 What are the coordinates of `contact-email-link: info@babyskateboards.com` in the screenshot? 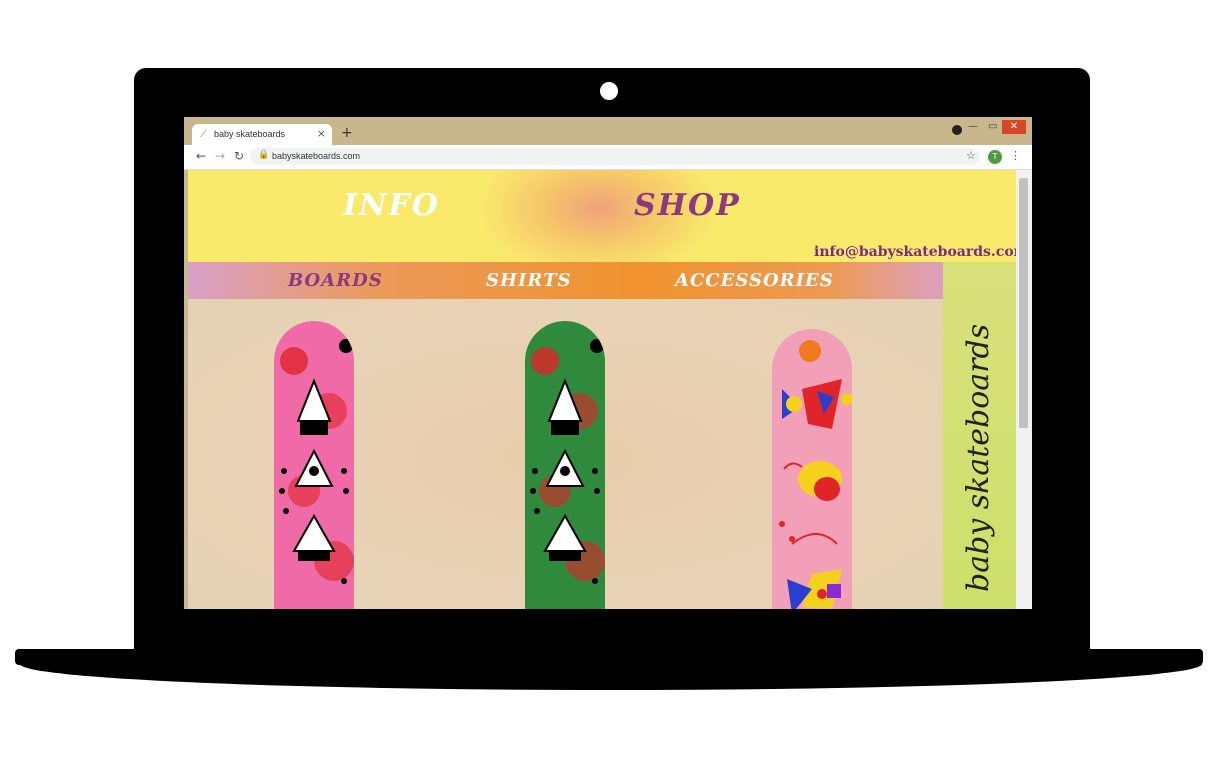 It's located at (921, 252).